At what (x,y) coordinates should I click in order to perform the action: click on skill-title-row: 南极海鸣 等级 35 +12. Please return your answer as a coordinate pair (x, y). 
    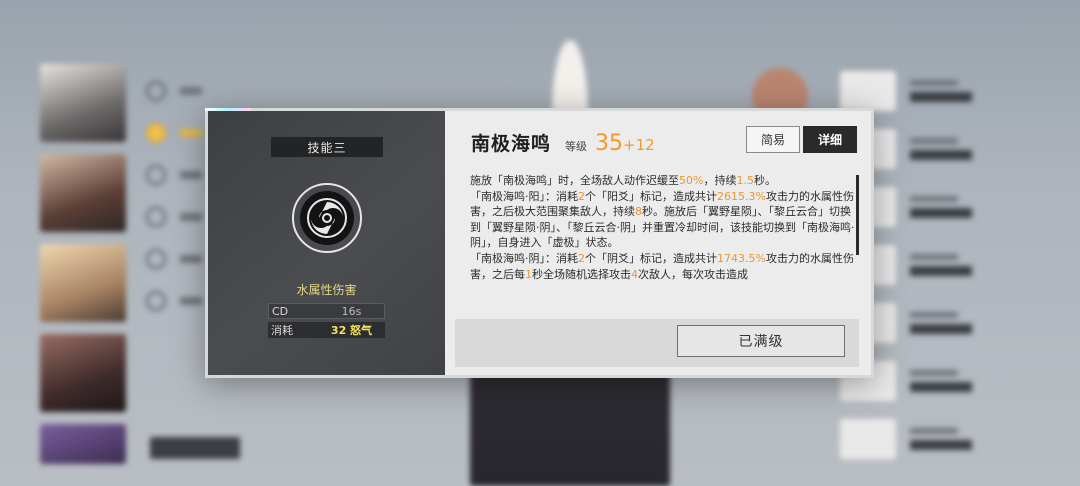
    Looking at the image, I should click on (563, 142).